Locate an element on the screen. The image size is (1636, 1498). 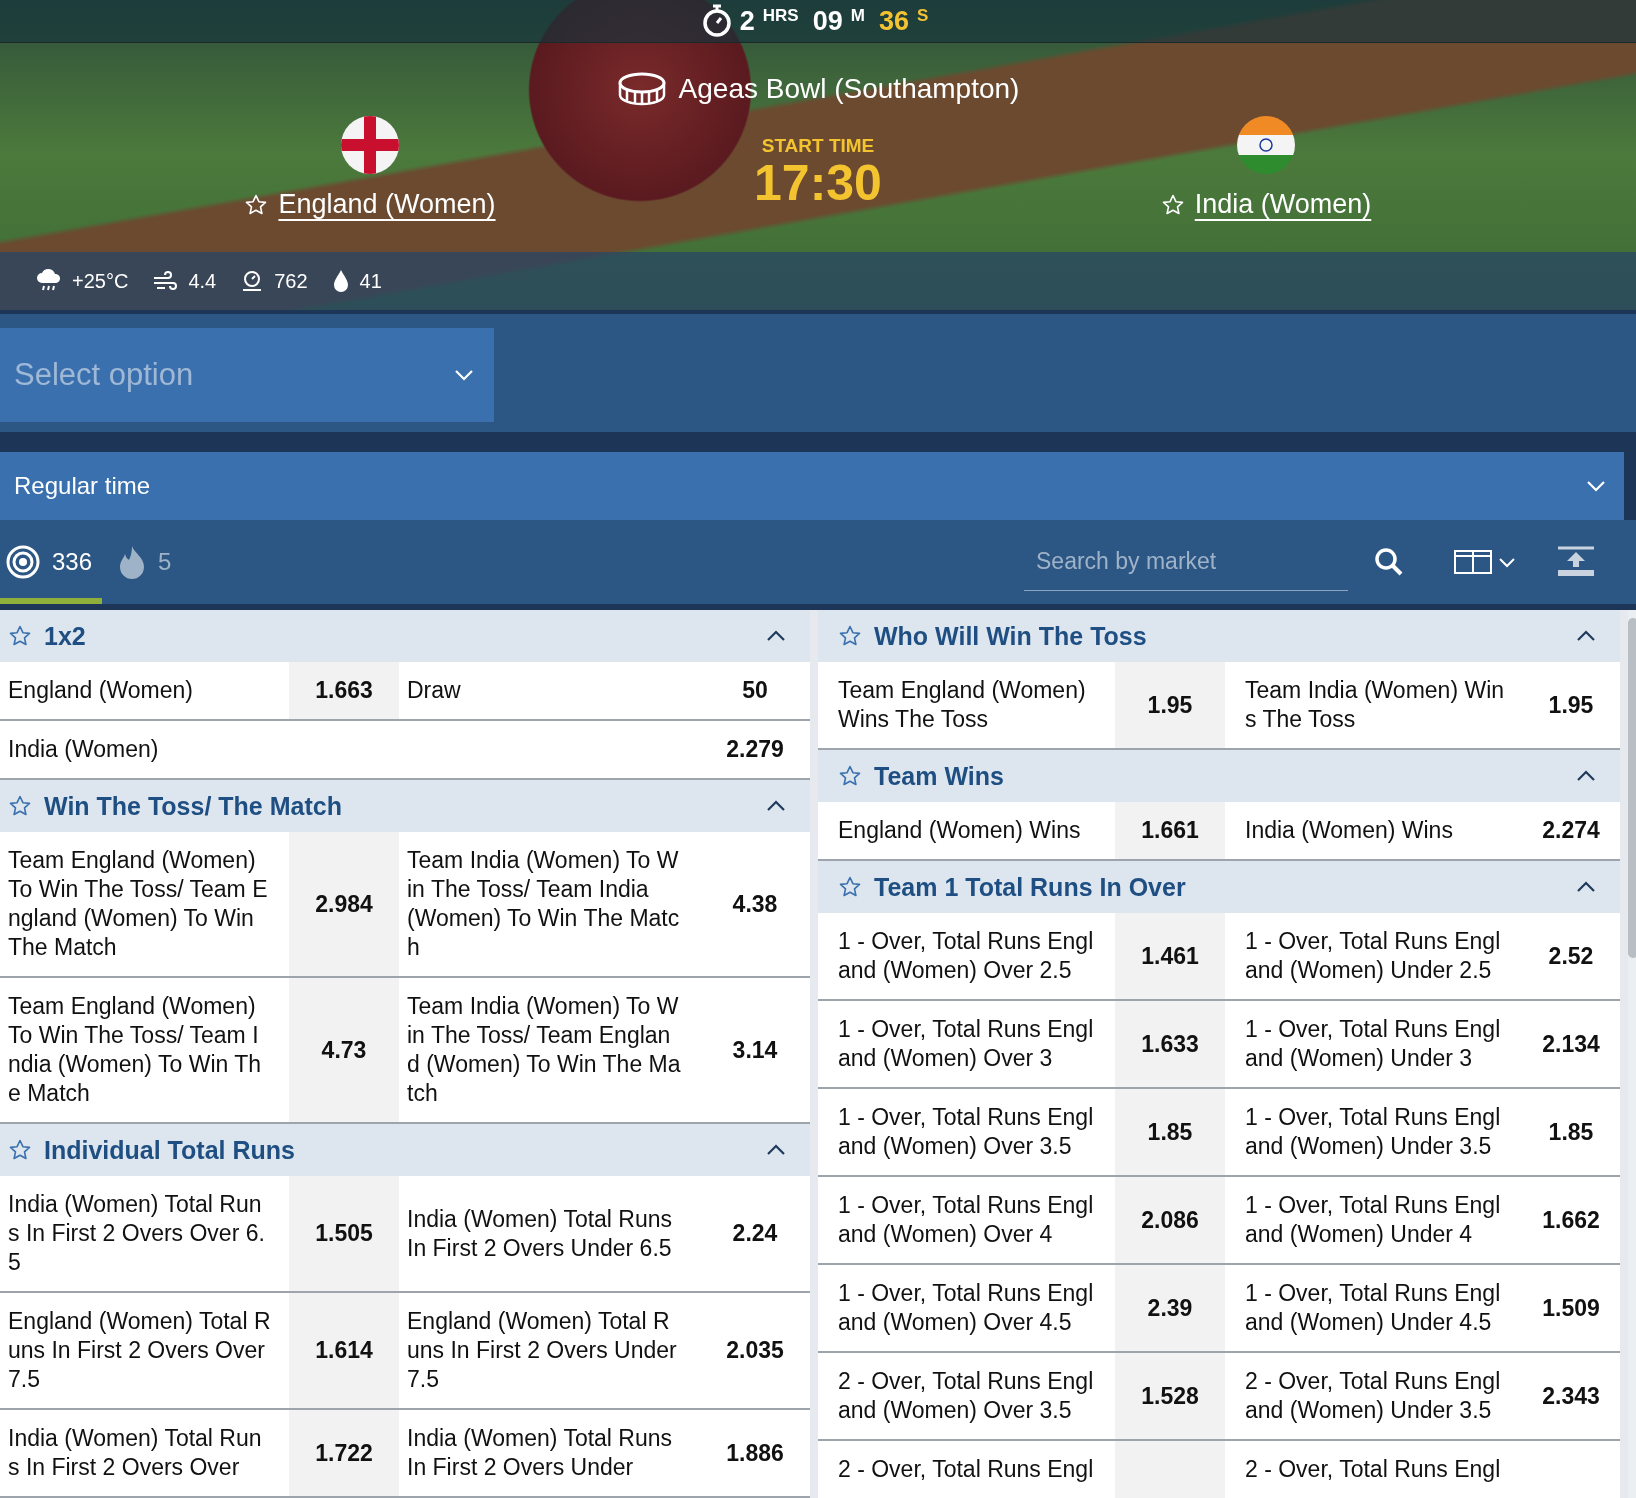
scrollbar-thumb is located at coordinates (1632, 788).